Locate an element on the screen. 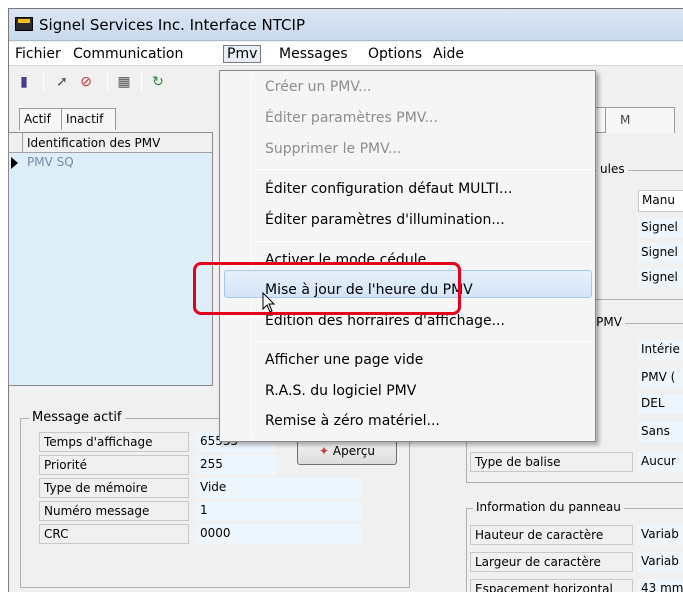  refresh-icon: ↻ is located at coordinates (158, 82).